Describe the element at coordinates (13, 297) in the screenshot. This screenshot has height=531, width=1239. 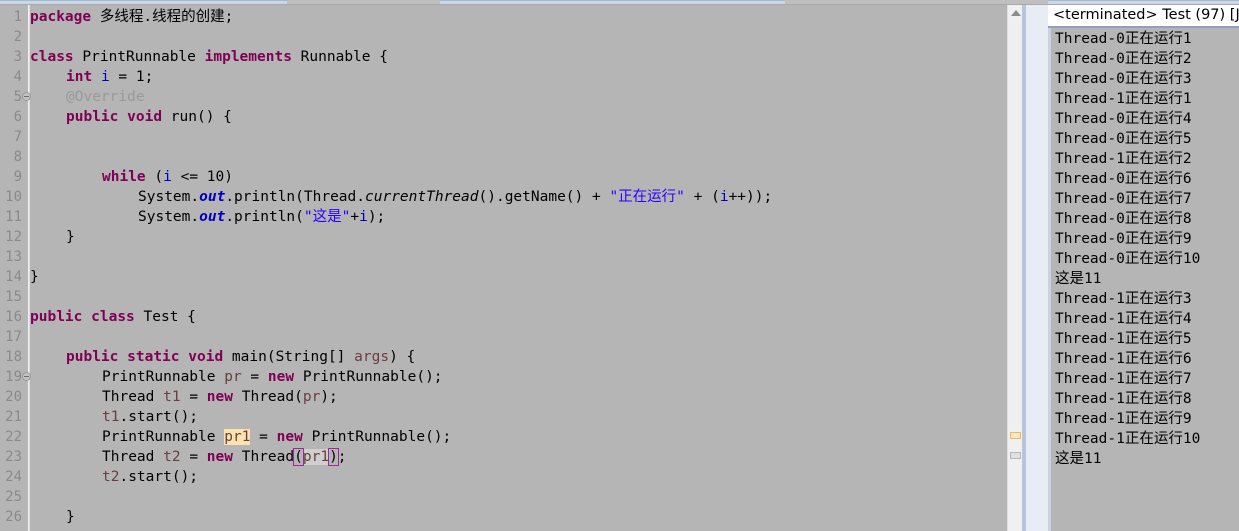
I see `line-number: 15` at that location.